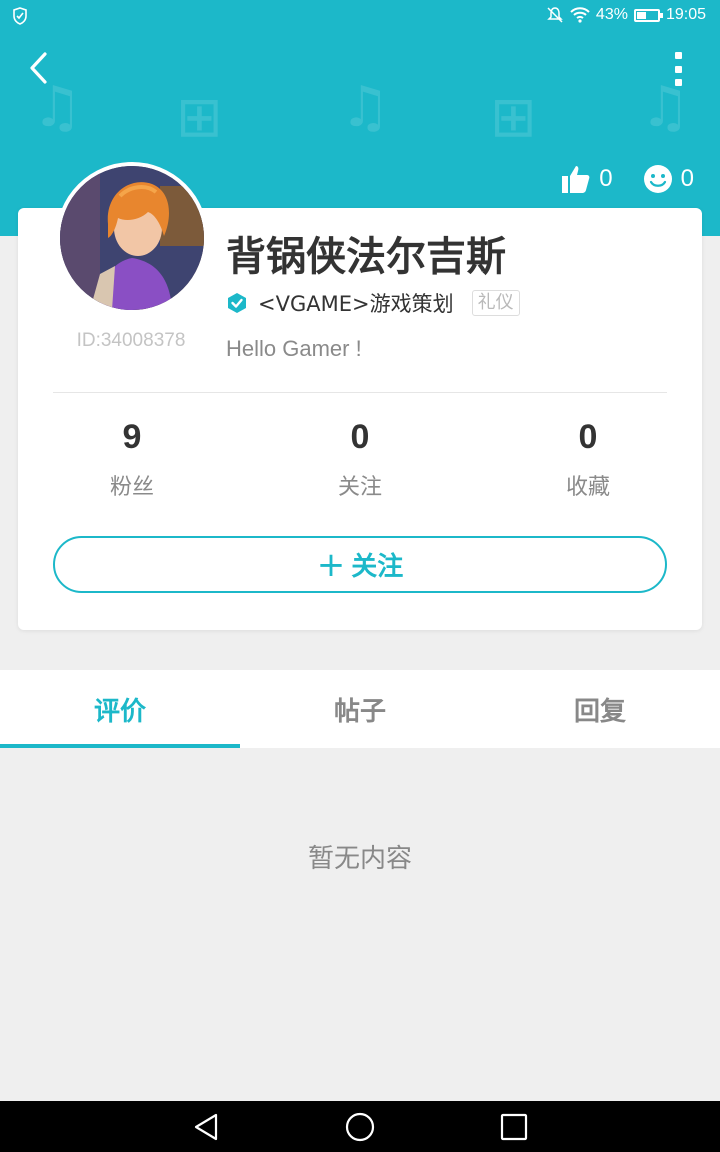 This screenshot has width=720, height=1152. I want to click on smile-icon, so click(657, 179).